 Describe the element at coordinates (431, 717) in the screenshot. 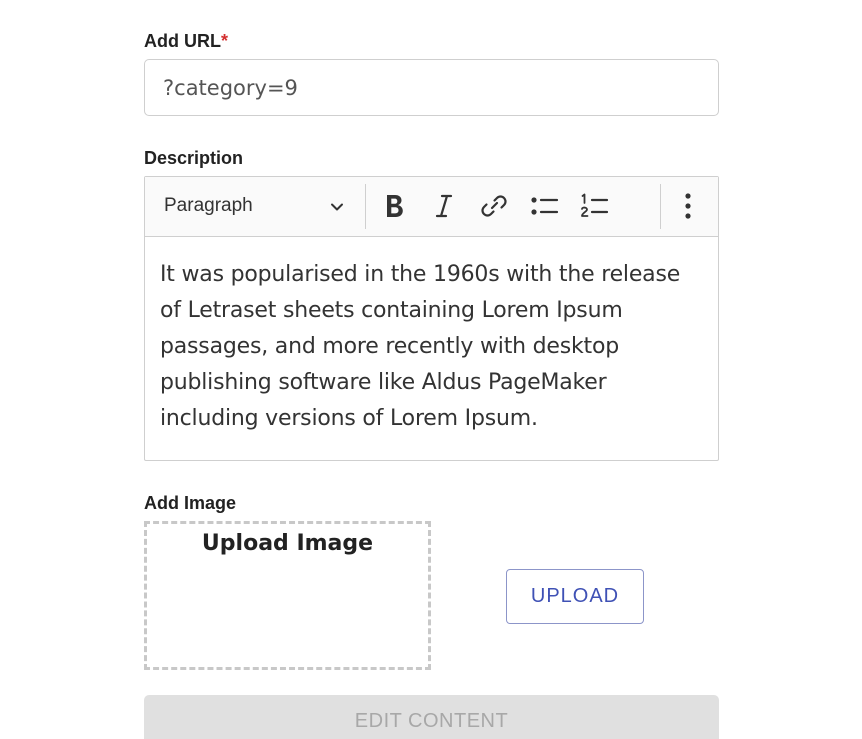

I see `edit-content-button: EDIT CONTENT` at that location.